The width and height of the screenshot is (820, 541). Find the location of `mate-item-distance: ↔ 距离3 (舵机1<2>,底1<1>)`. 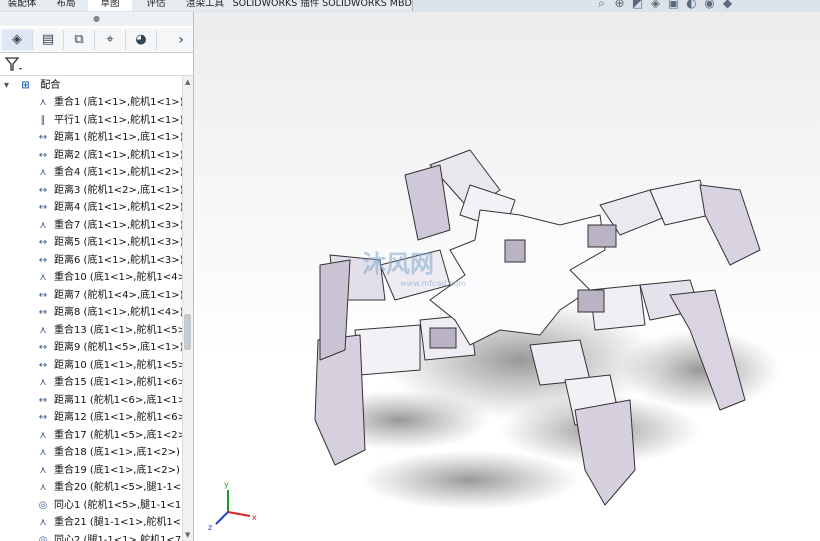

mate-item-distance: ↔ 距离3 (舵机1<2>,底1<1>) is located at coordinates (109, 190).